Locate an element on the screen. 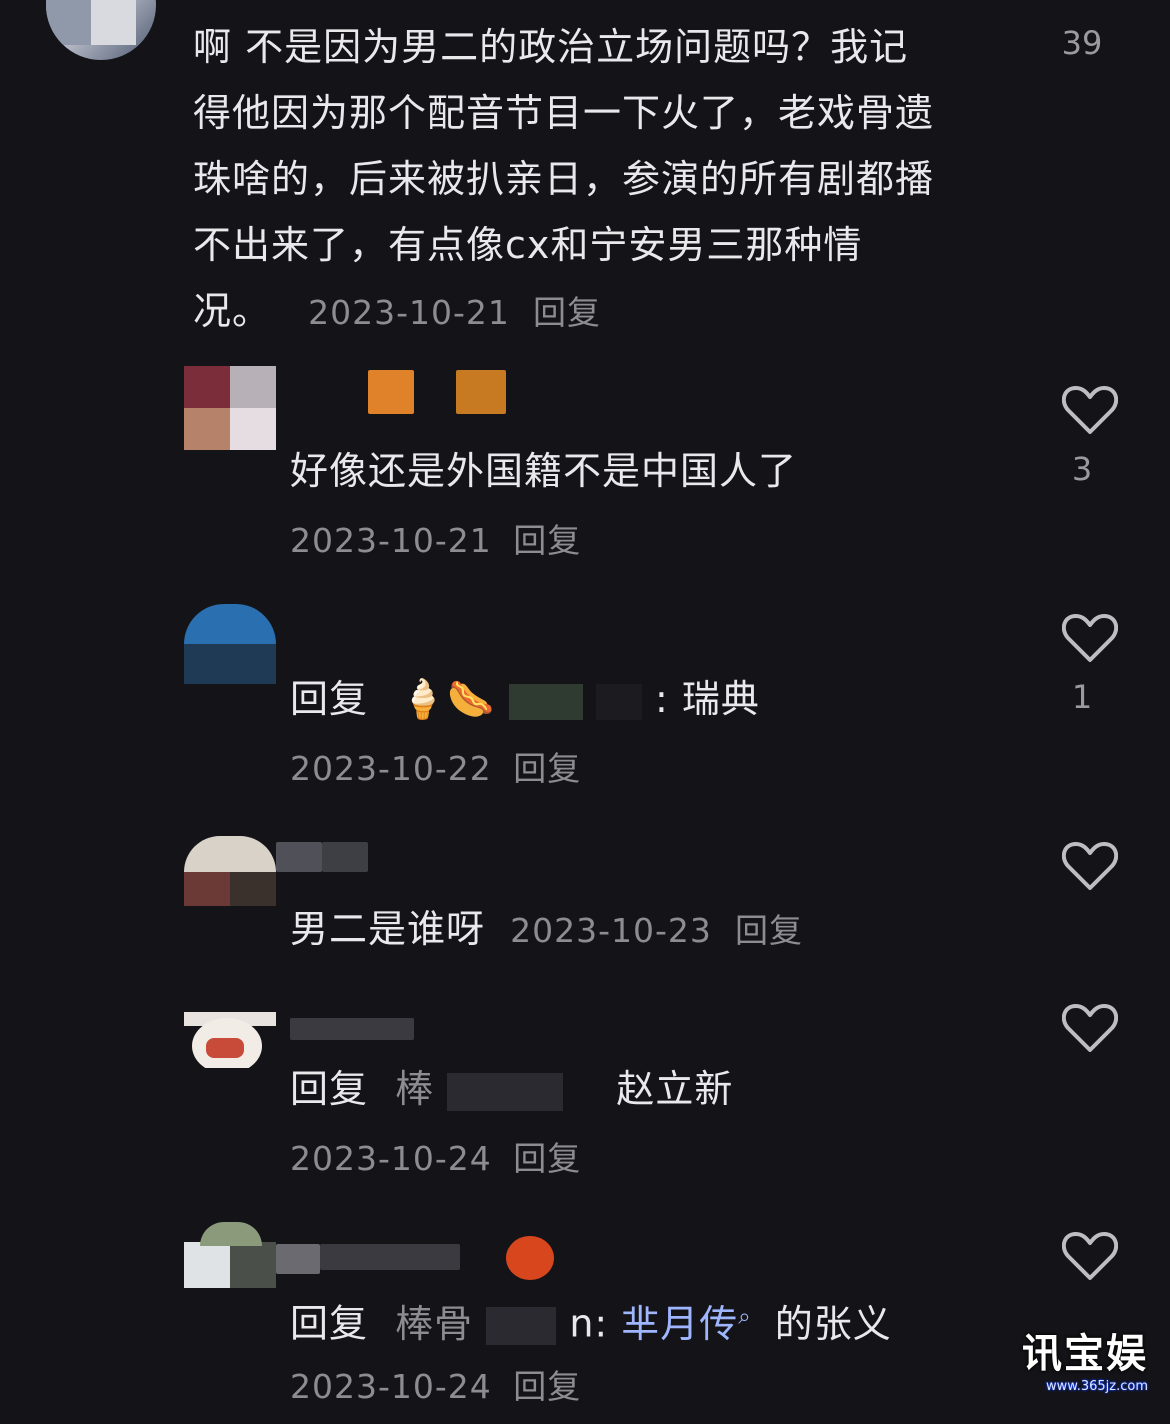  reply-text: 回复 🍦🌭 : 瑞典 is located at coordinates (525, 699).